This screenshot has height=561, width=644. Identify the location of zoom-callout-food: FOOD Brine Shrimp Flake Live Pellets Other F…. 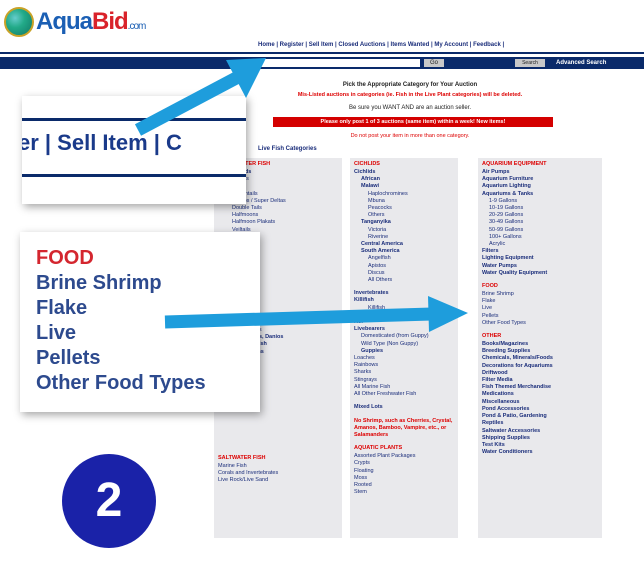
(140, 322).